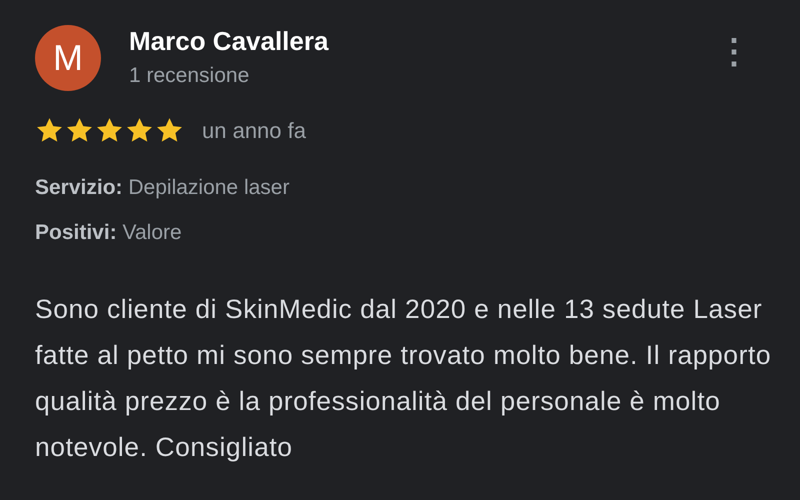  Describe the element at coordinates (109, 233) in the screenshot. I see `review-detail: Positivi: Valore` at that location.